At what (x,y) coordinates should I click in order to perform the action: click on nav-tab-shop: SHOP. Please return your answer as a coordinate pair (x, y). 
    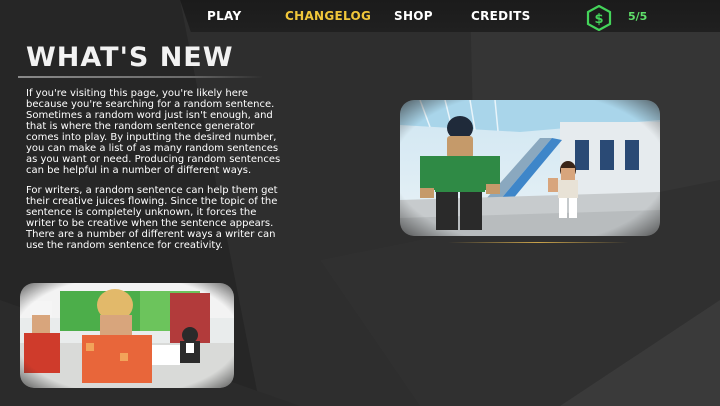
    Looking at the image, I should click on (413, 16).